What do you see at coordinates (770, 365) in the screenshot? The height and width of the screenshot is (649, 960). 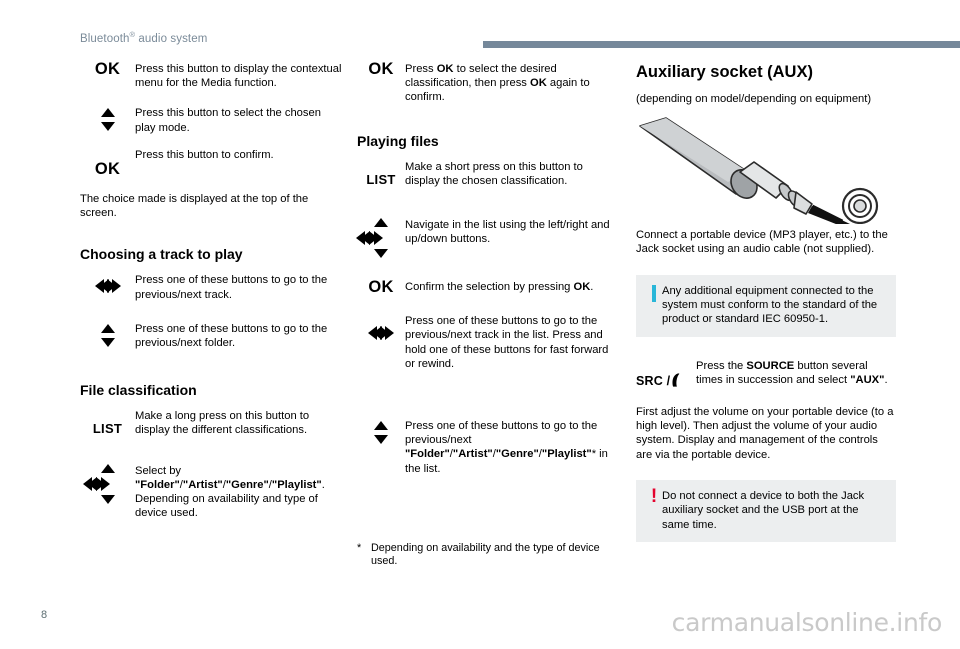 I see `source-emphasis: SOURCE` at bounding box center [770, 365].